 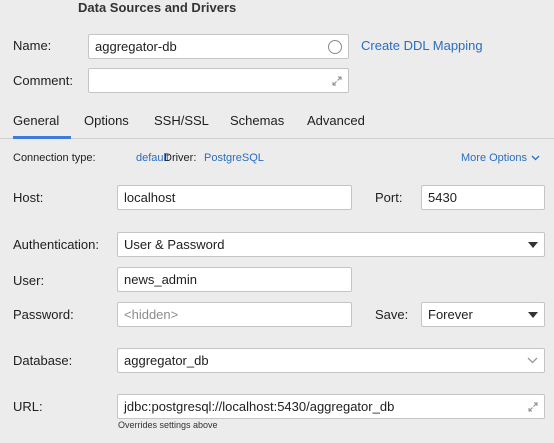 What do you see at coordinates (150, 197) in the screenshot?
I see `host-value: localhost` at bounding box center [150, 197].